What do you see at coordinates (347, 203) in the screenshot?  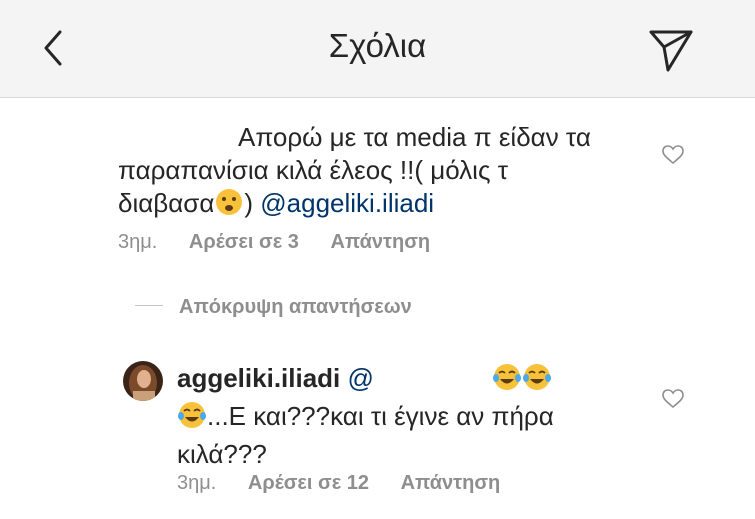 I see `mention-link: @aggeliki.iliadi` at bounding box center [347, 203].